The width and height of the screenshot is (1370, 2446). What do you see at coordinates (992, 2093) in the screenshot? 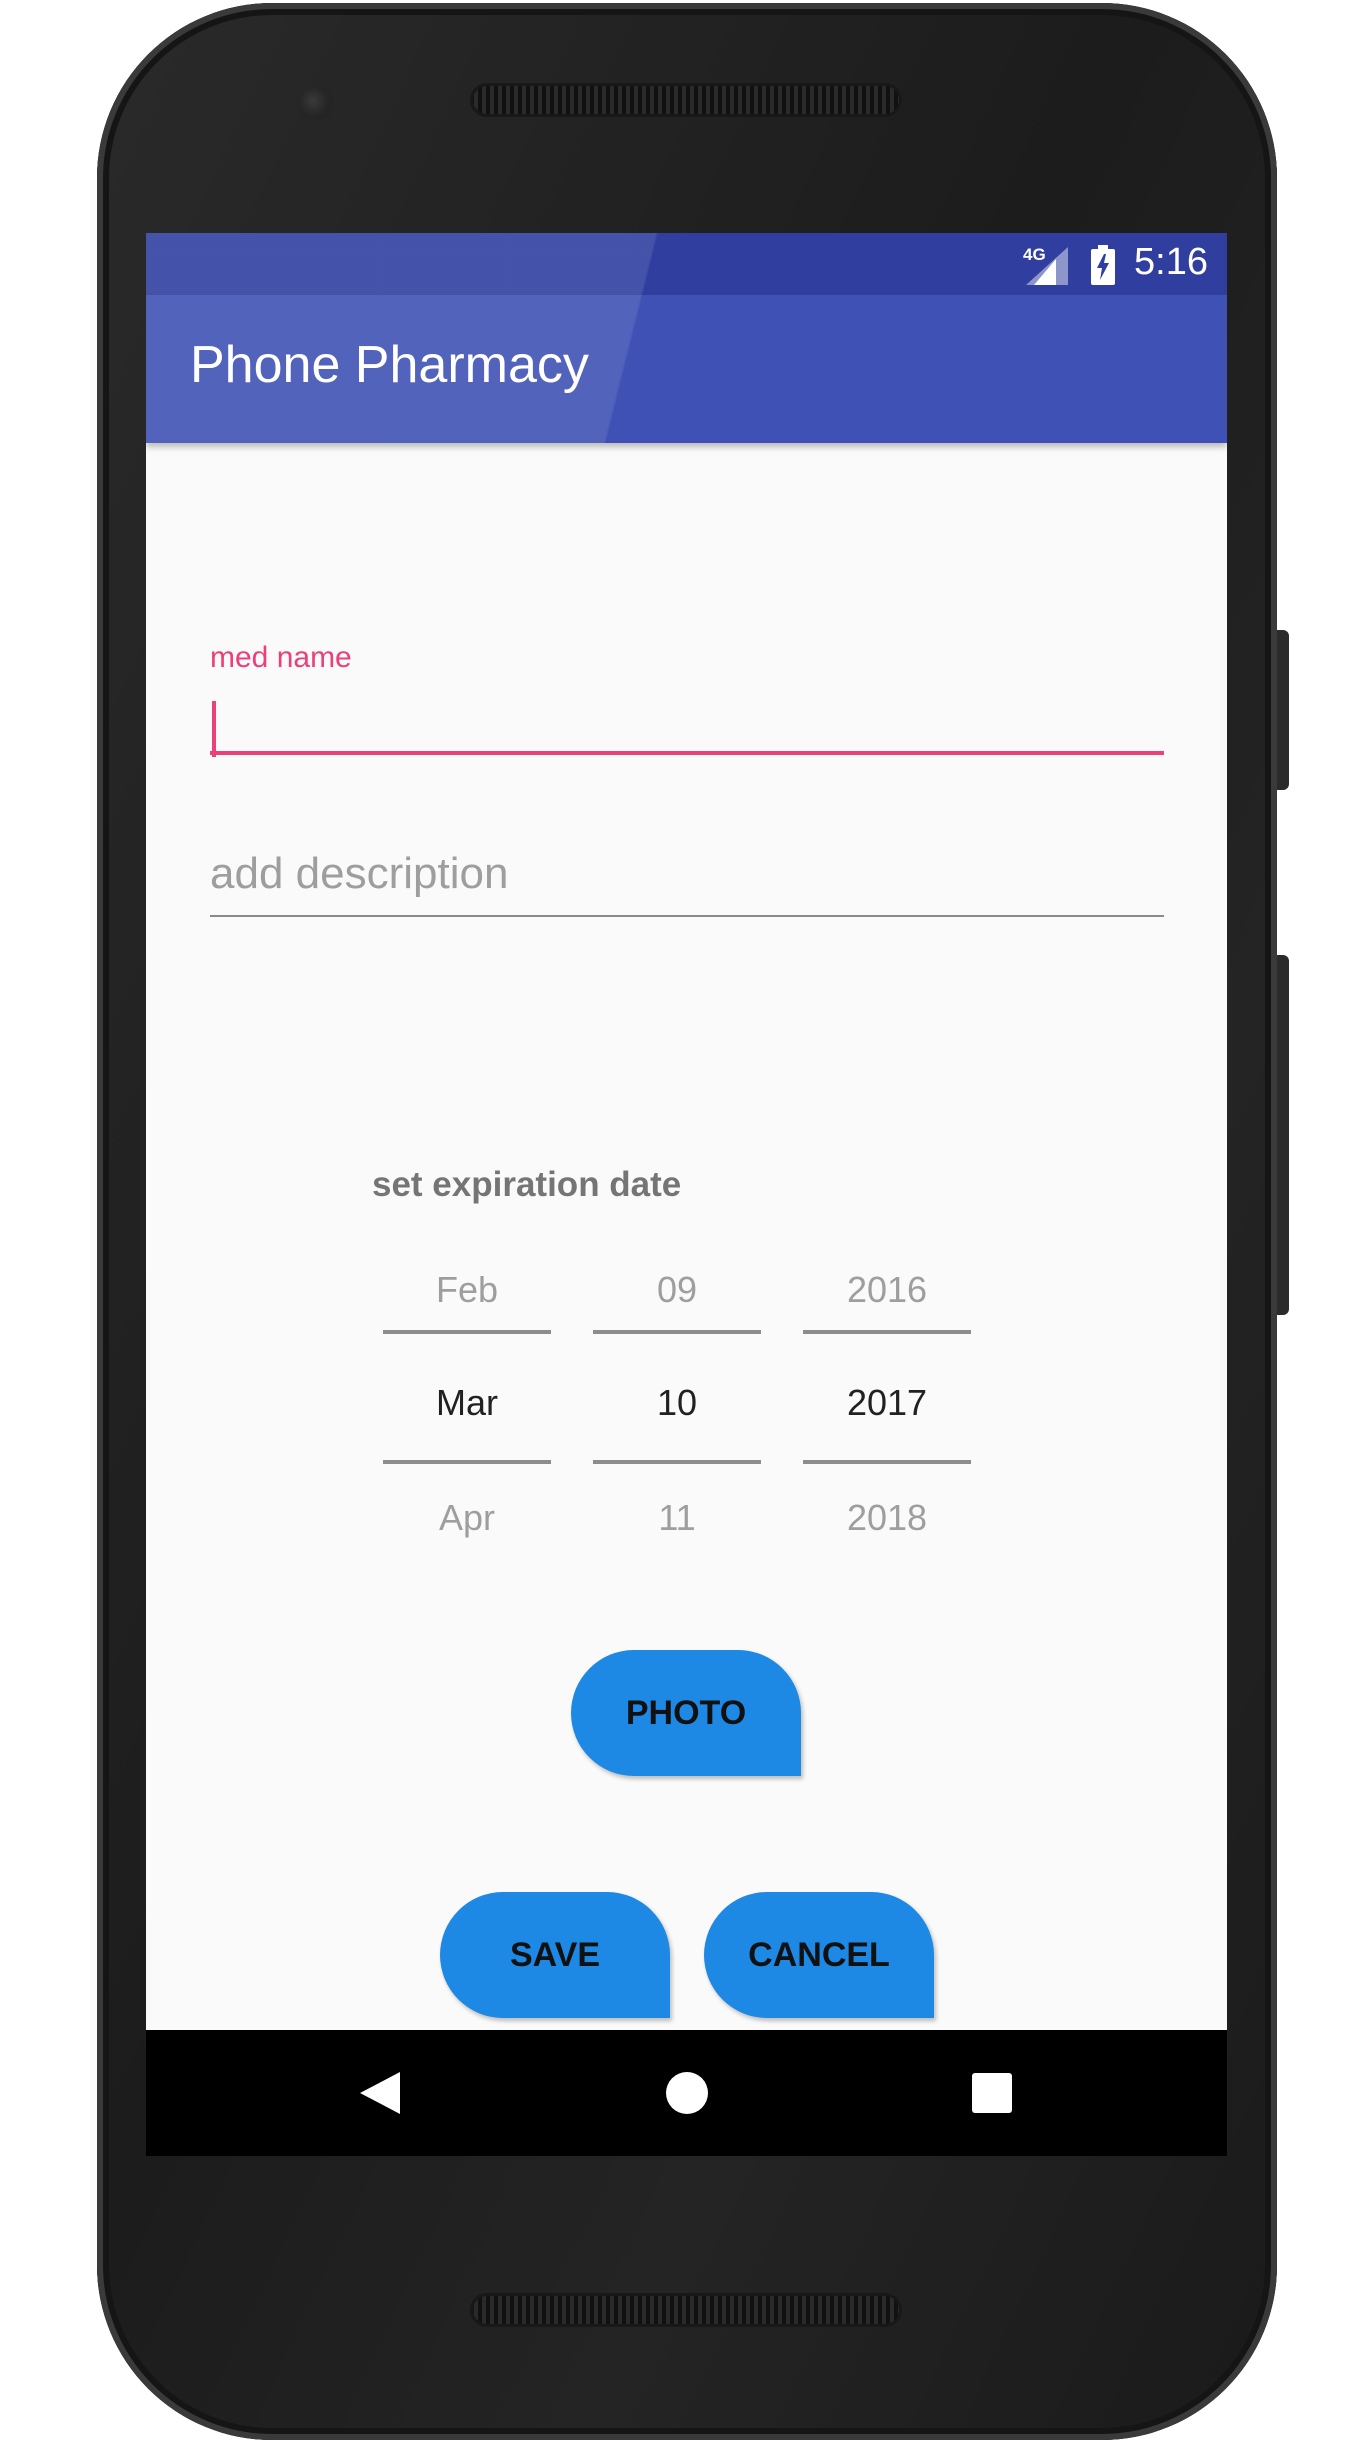
I see `recents-square-icon` at bounding box center [992, 2093].